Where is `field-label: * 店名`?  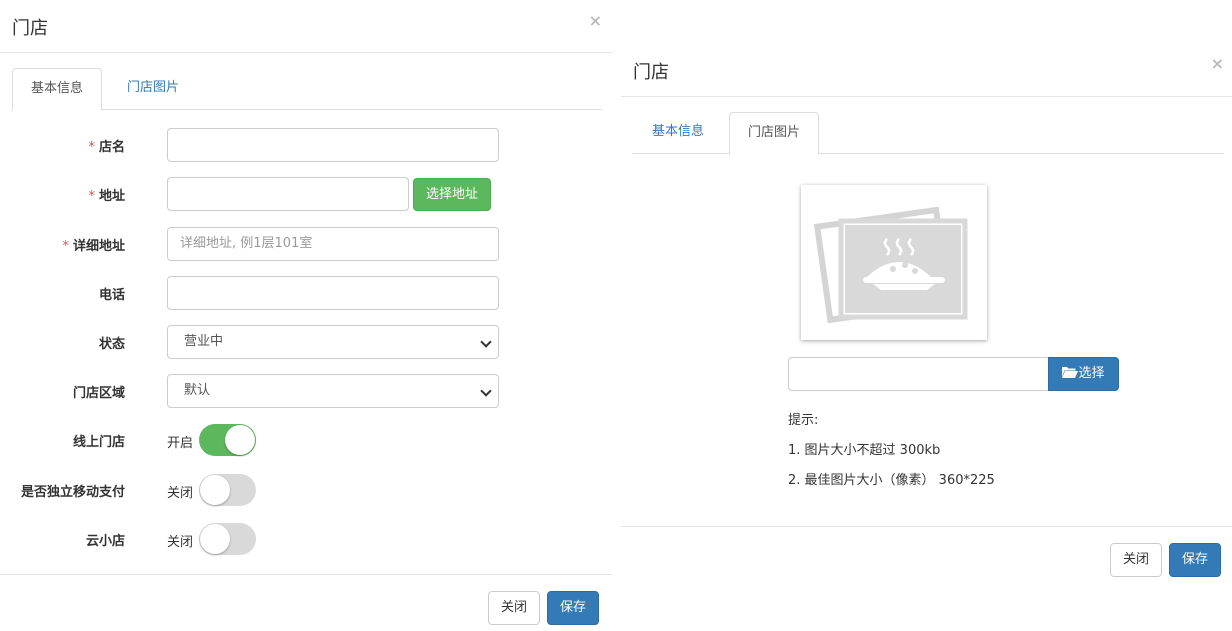 field-label: * 店名 is located at coordinates (106, 145).